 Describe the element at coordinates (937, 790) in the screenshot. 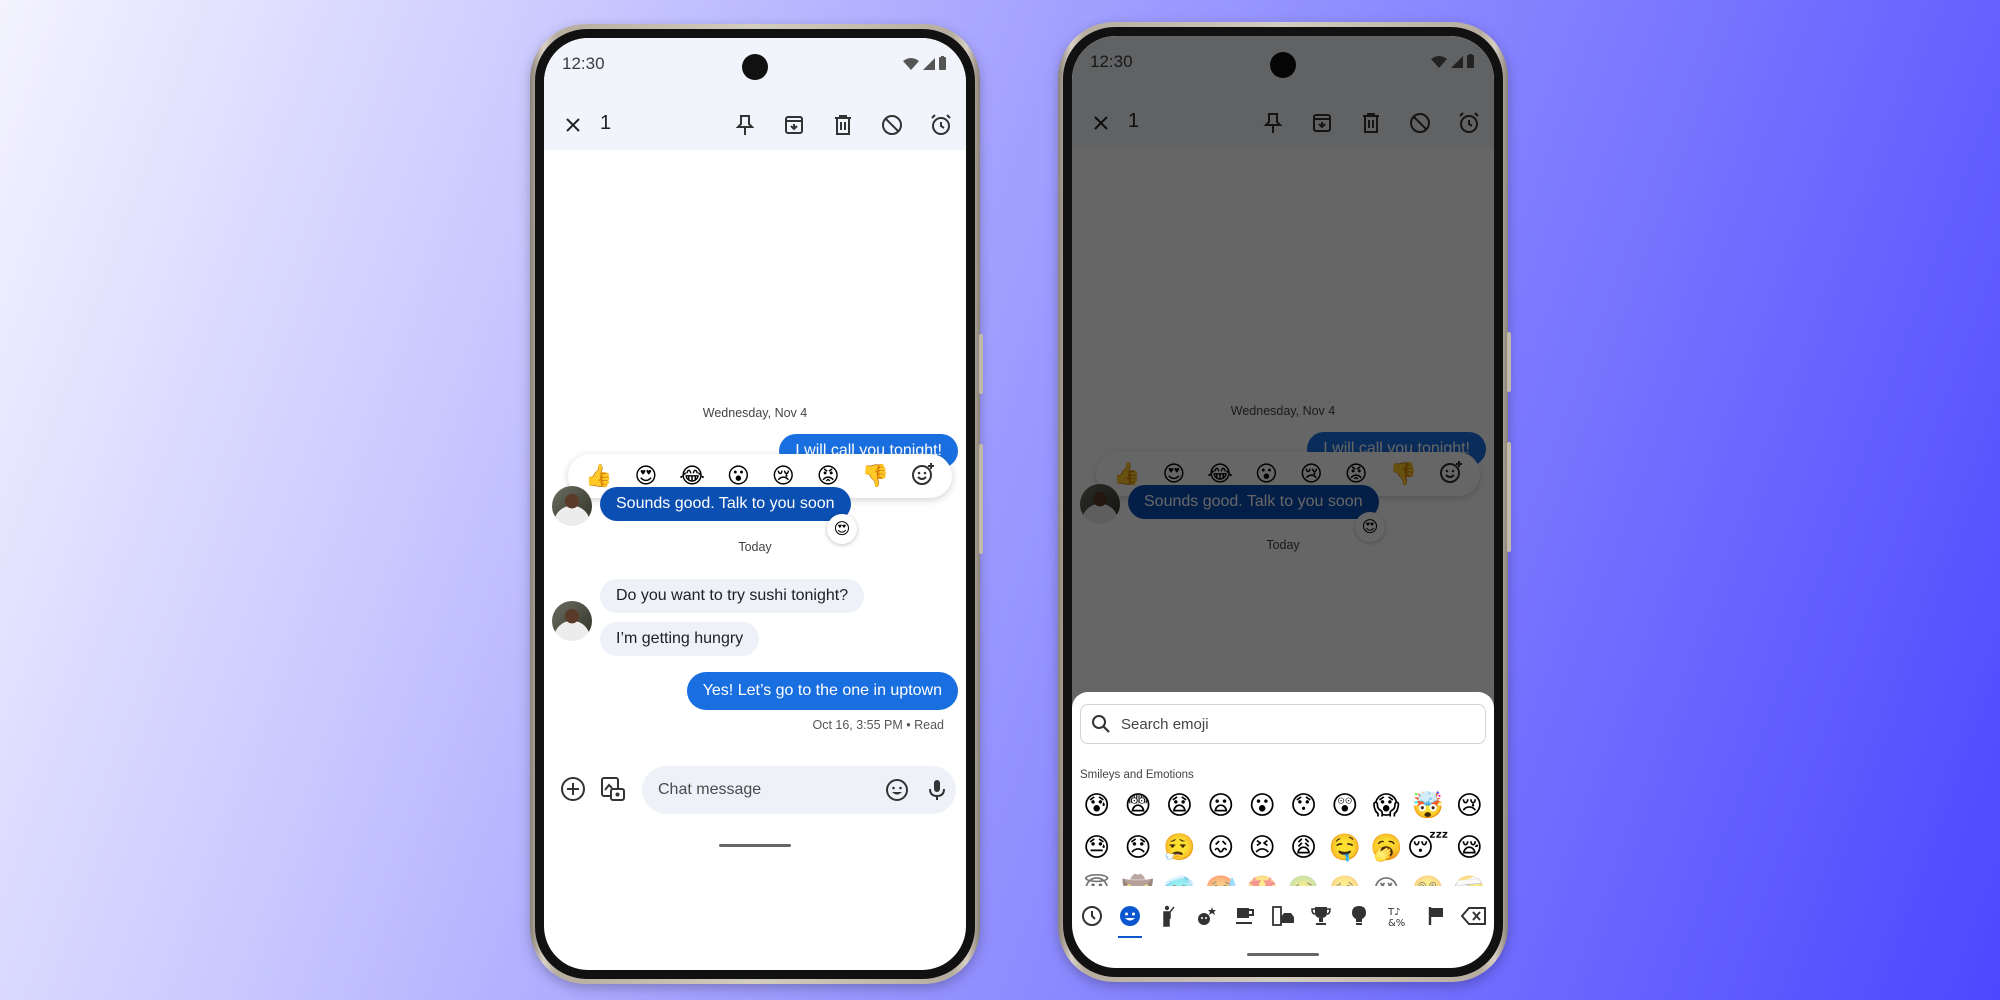

I see `voice-button` at that location.